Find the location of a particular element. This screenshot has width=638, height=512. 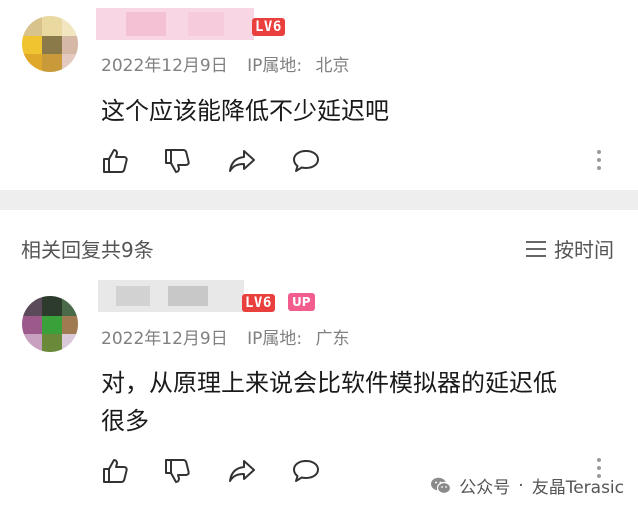

reply-meta: 2022年12月9日 IP属地: 广东 is located at coordinates (225, 336).